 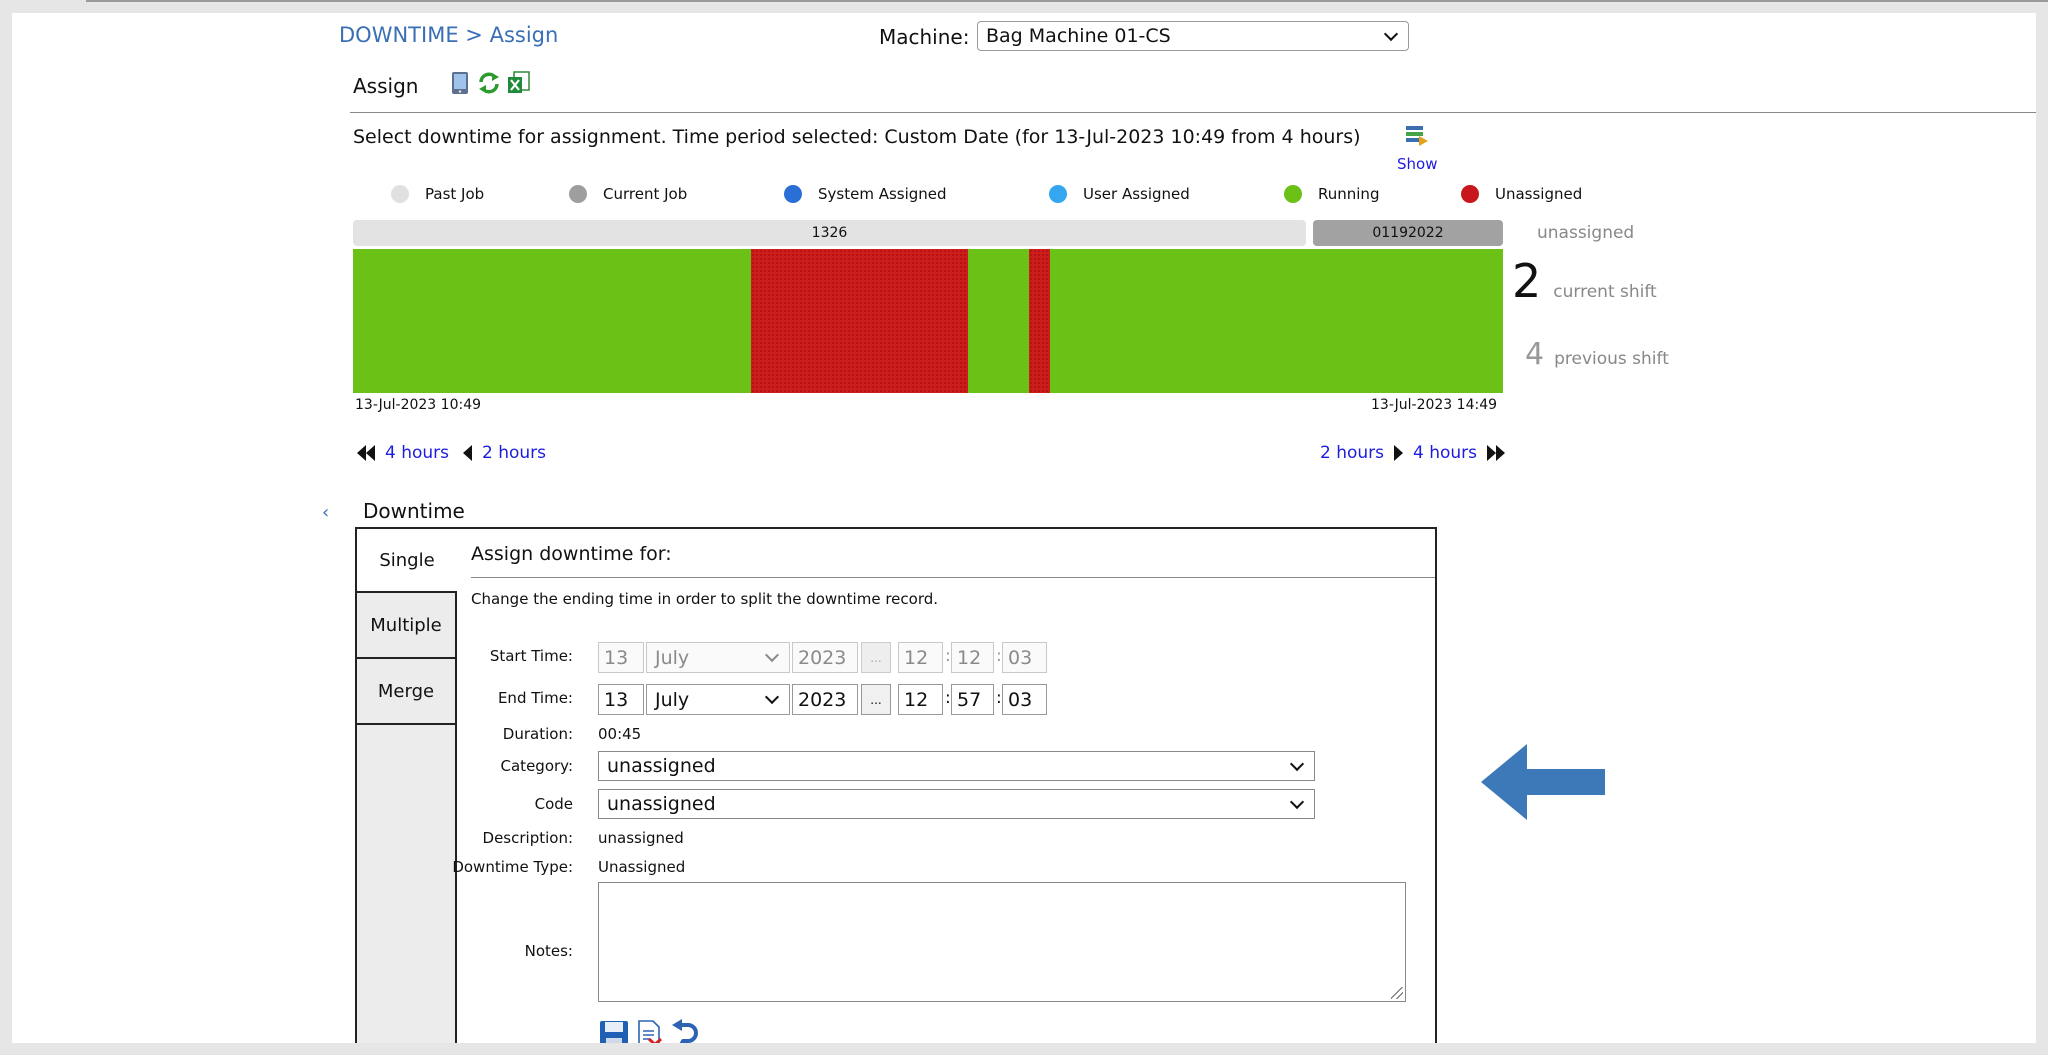 What do you see at coordinates (1605, 292) in the screenshot?
I see `current-shift-label: current shift` at bounding box center [1605, 292].